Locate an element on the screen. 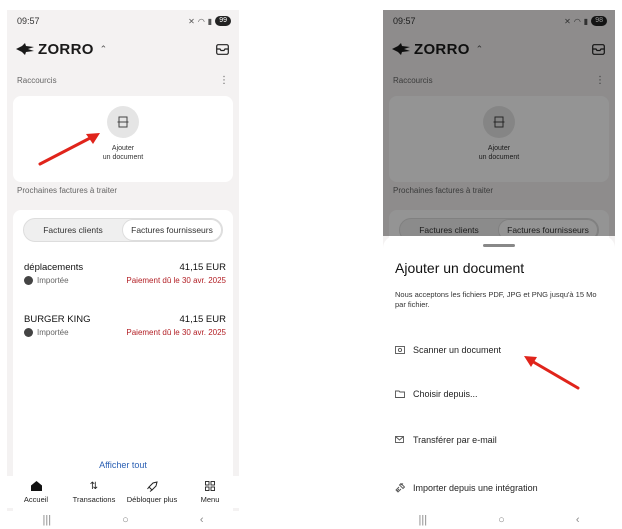 The image size is (622, 529). nav-label: Débloquer plus is located at coordinates (152, 499).